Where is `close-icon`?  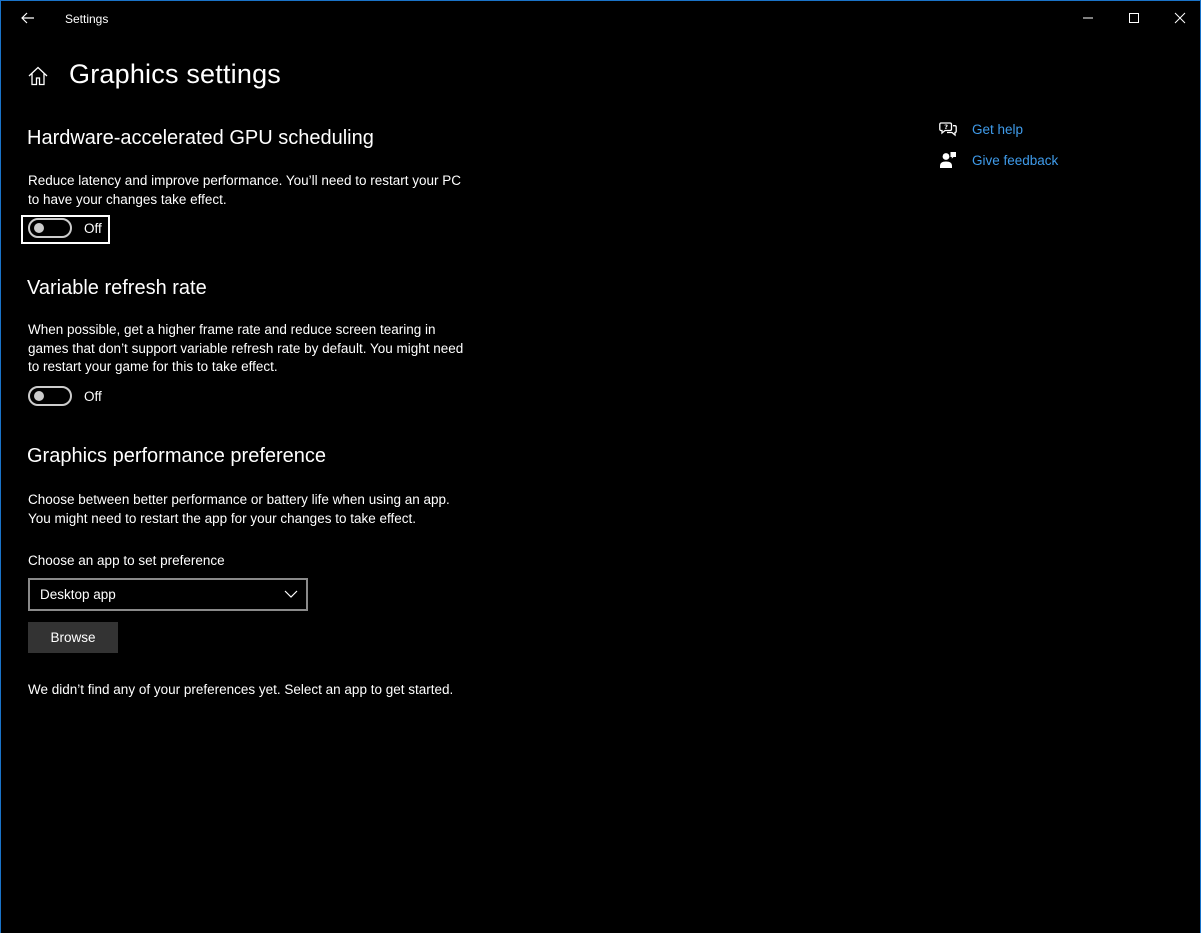
close-icon is located at coordinates (1180, 18).